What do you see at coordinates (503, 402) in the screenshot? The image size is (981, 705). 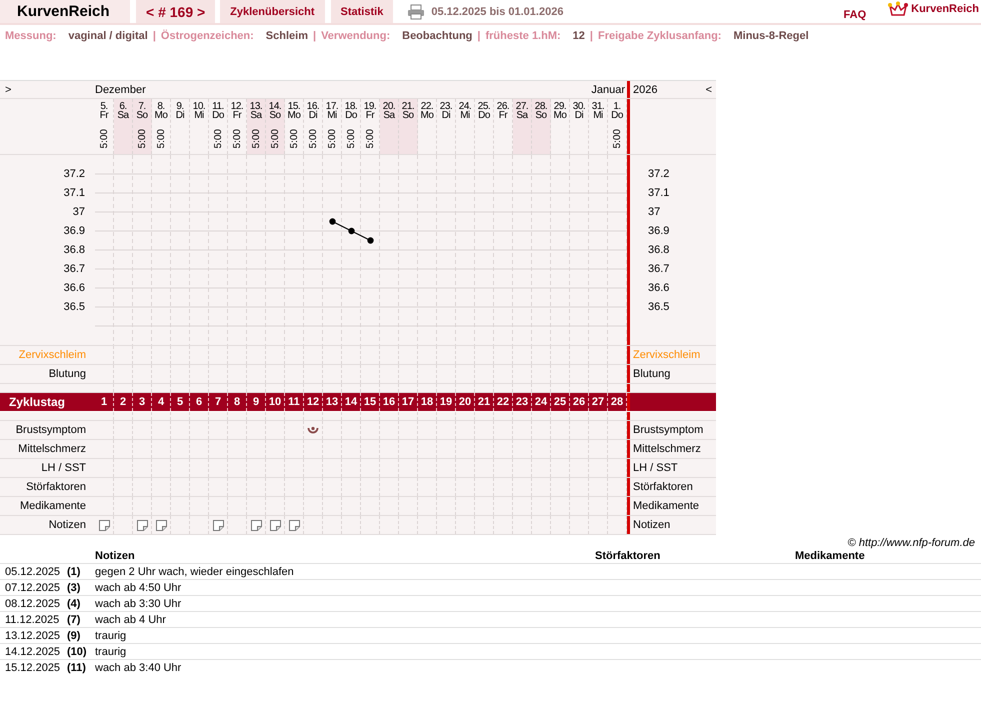 I see `cycle-day: 22` at bounding box center [503, 402].